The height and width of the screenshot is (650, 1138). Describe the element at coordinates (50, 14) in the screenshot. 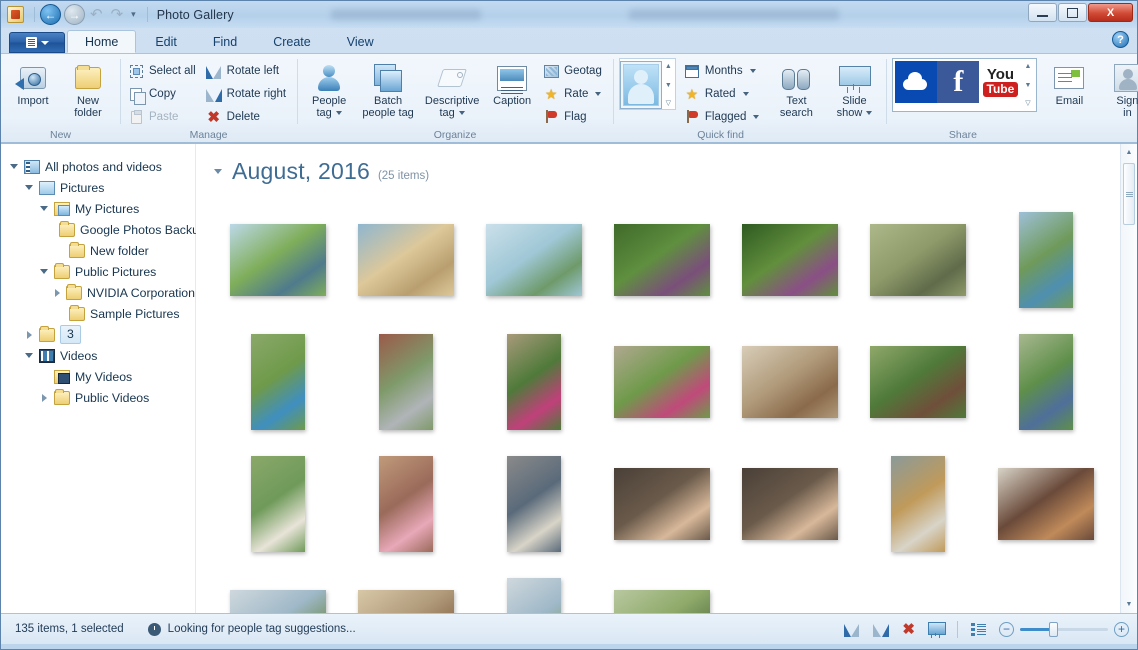

I see `back-button: ←` at that location.